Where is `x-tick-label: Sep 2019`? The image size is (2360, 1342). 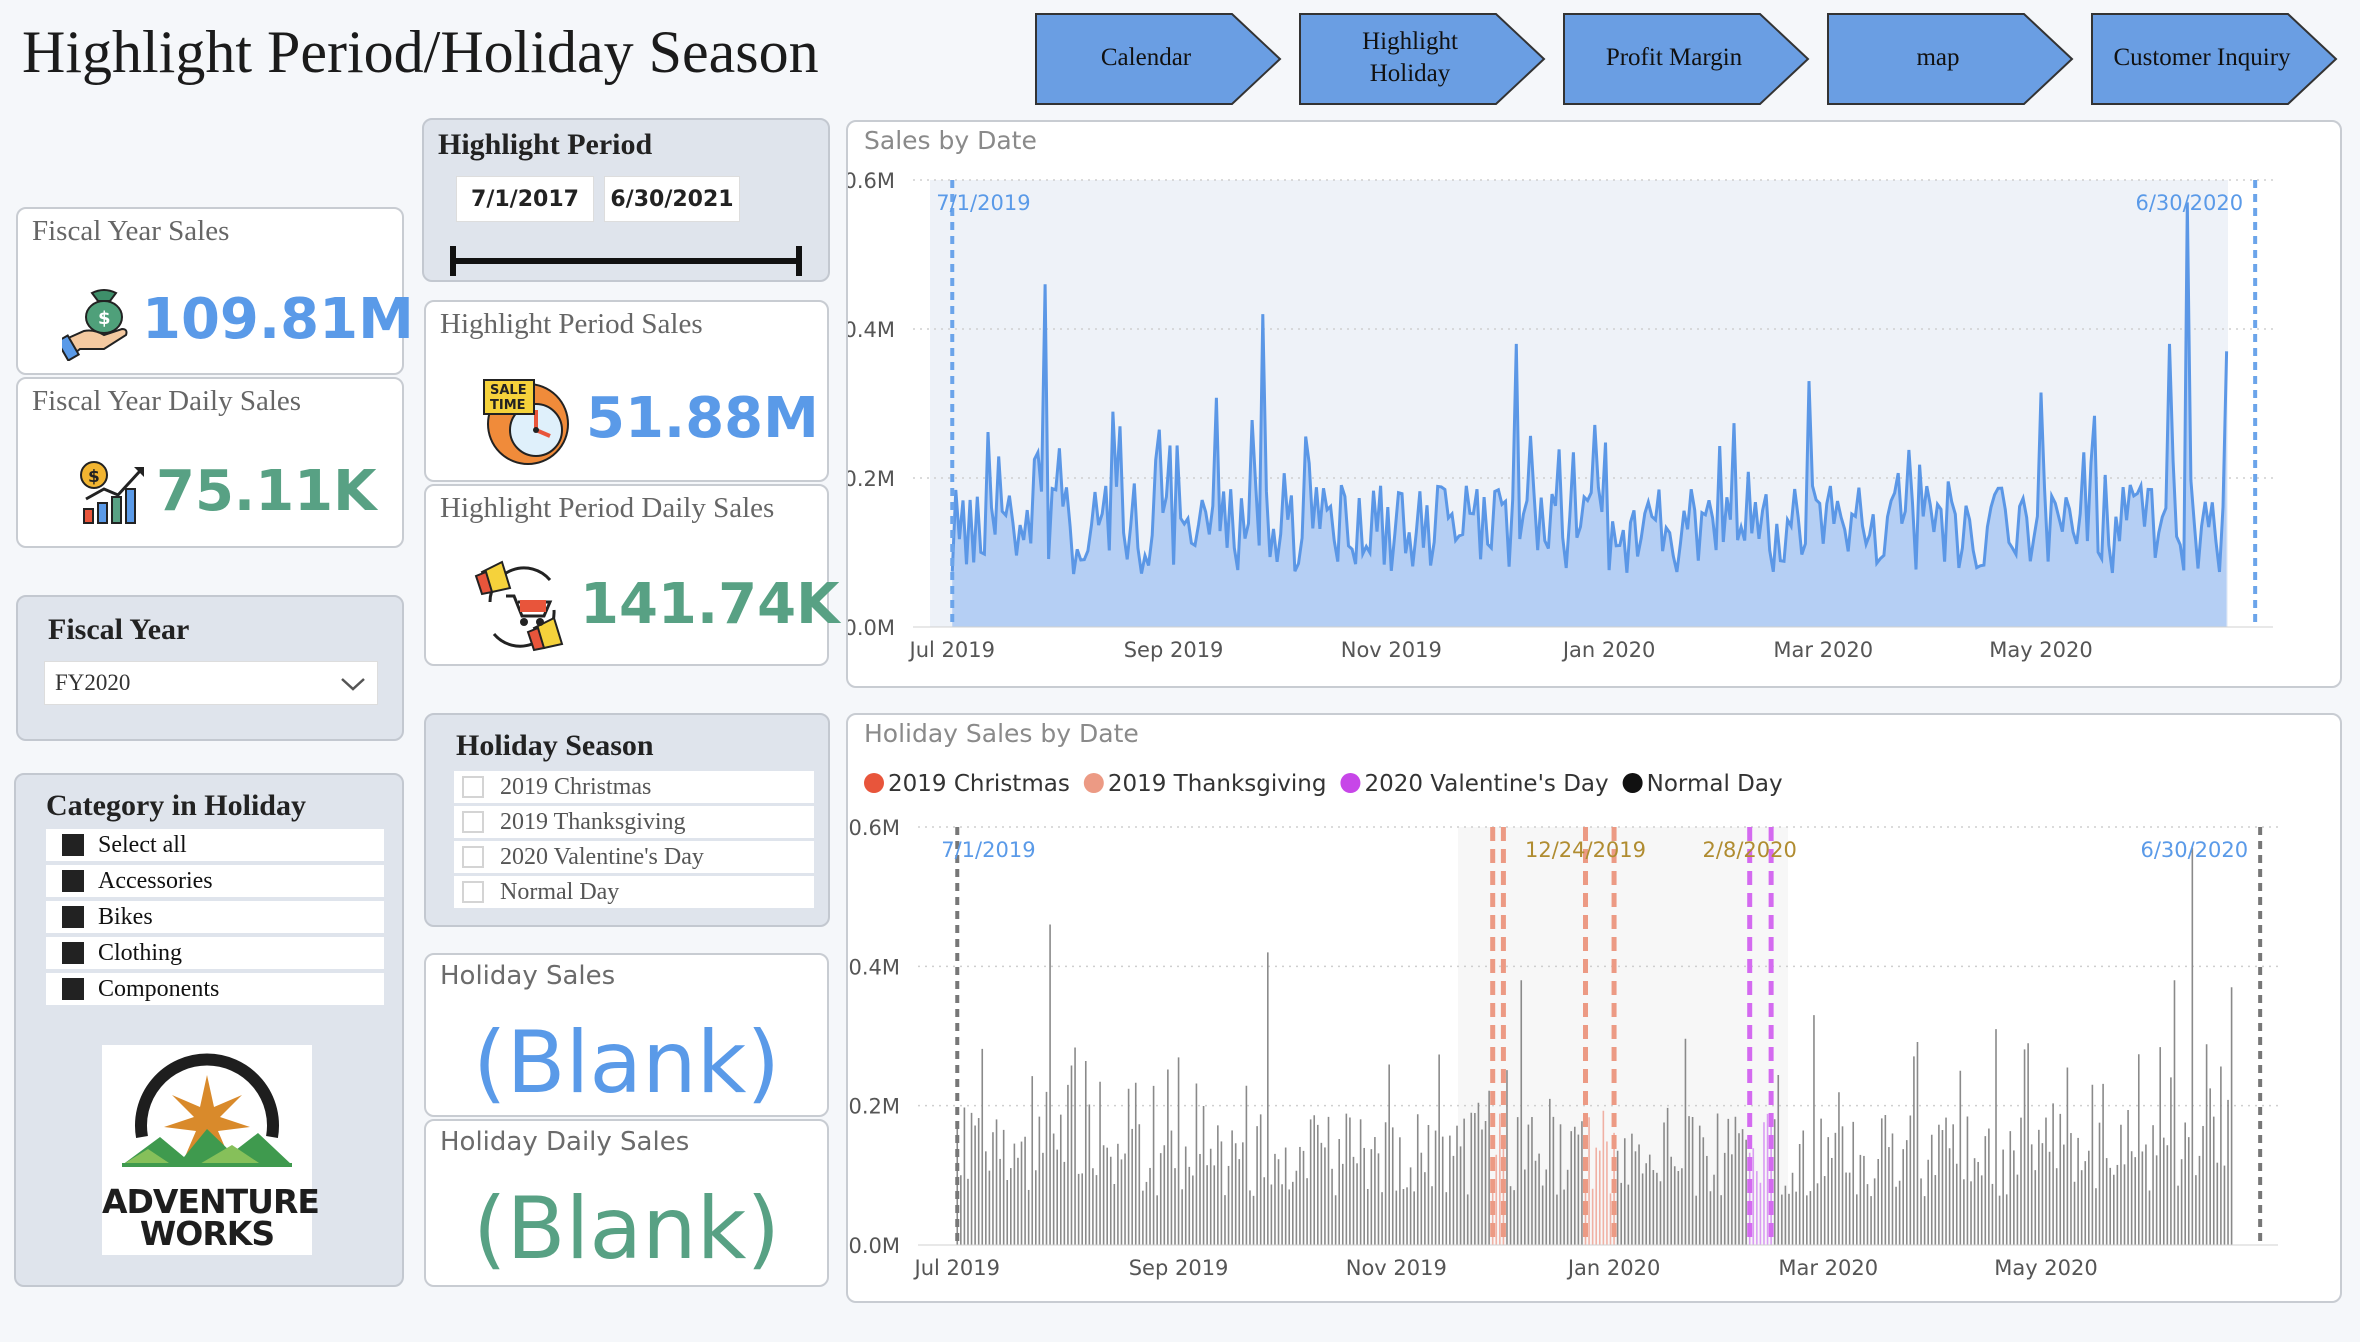
x-tick-label: Sep 2019 is located at coordinates (1179, 1268).